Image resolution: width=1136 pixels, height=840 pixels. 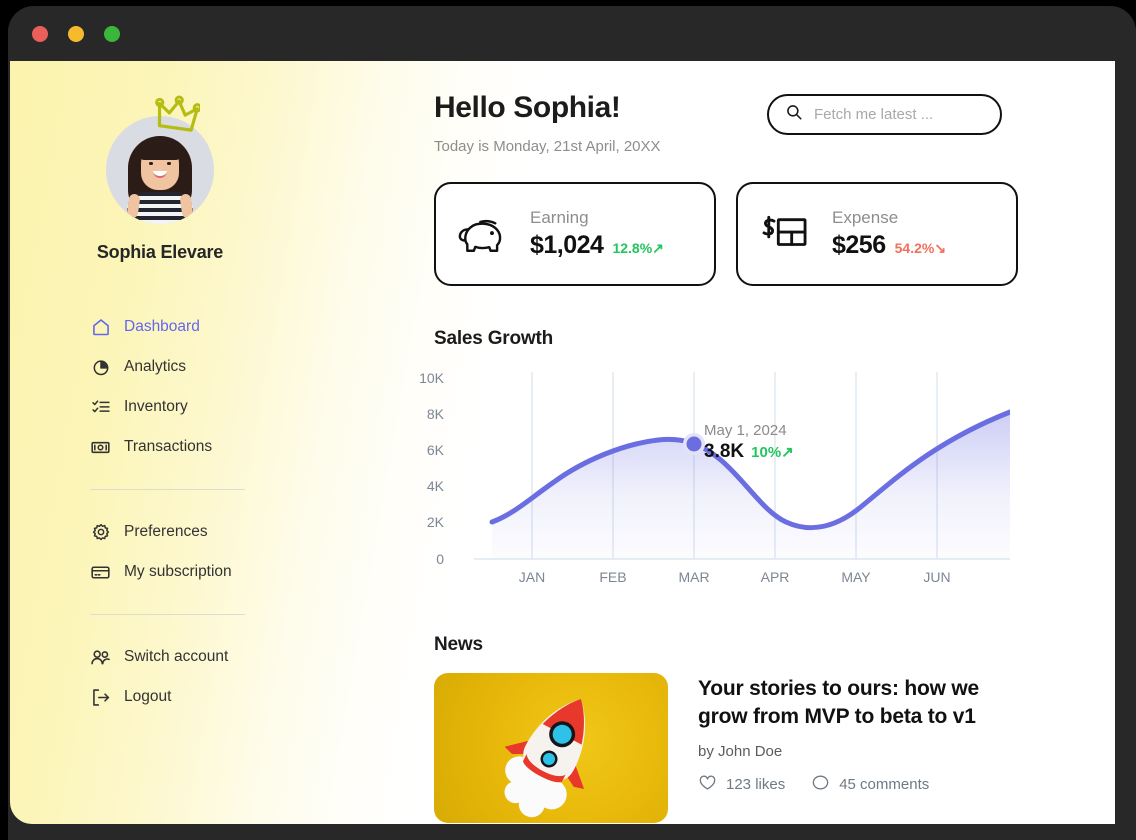 I want to click on stat-text-block: Expense $256 54.2%↘, so click(x=889, y=234).